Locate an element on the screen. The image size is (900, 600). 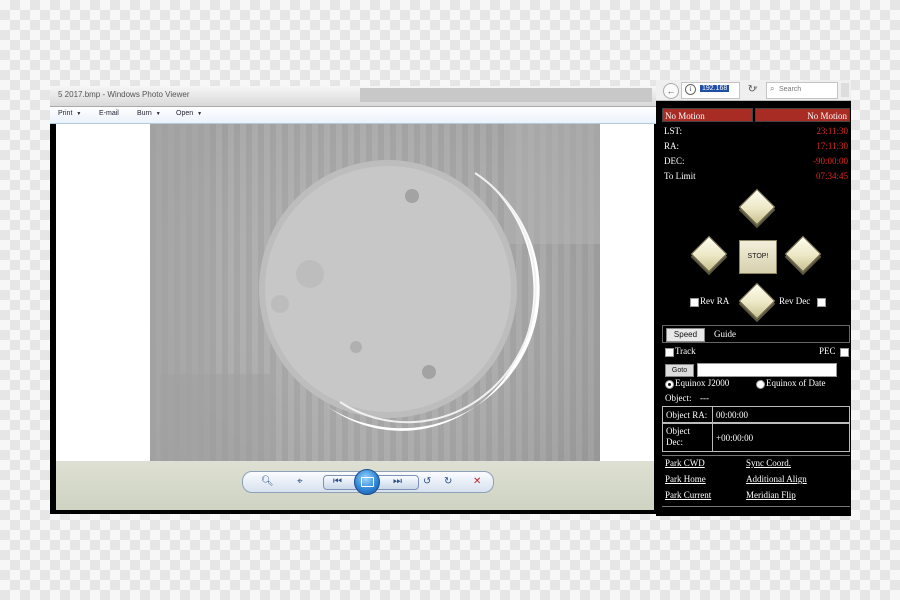
search-placeholder: Search is located at coordinates (790, 89).